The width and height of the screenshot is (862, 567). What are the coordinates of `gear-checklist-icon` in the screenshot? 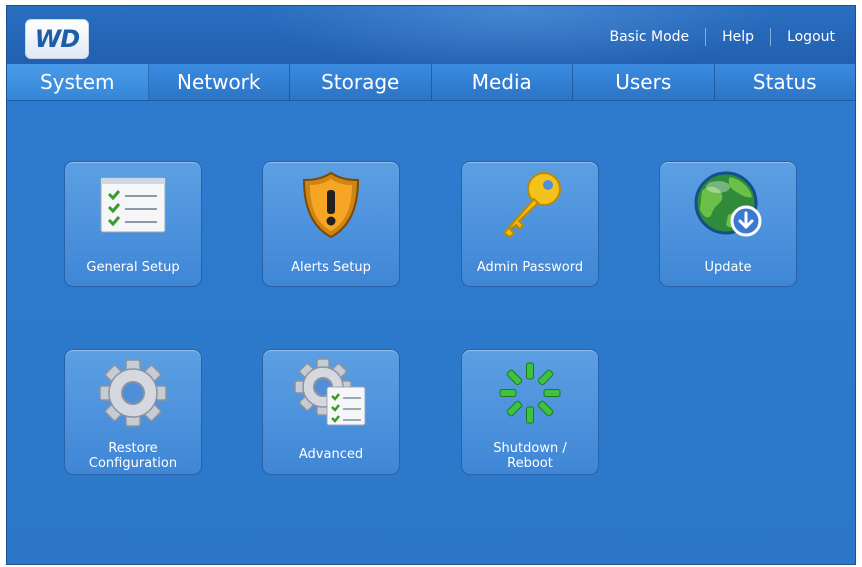 It's located at (331, 393).